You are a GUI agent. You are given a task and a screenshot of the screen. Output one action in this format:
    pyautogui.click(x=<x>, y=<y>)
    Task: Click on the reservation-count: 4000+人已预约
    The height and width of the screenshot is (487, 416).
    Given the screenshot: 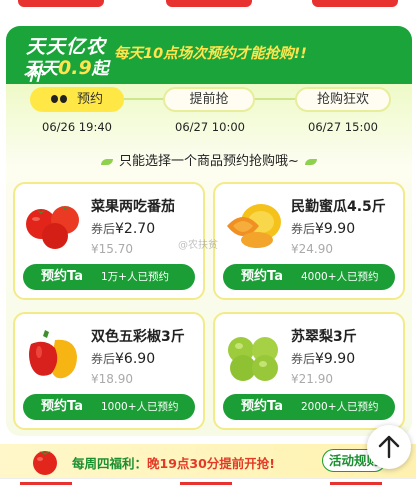 What is the action you would take?
    pyautogui.click(x=340, y=277)
    